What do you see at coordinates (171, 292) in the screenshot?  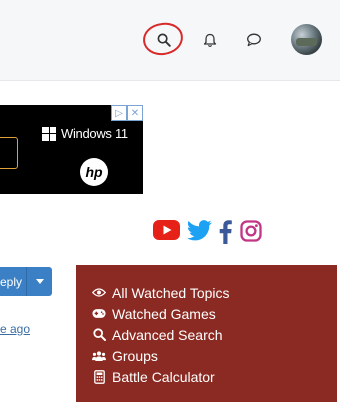 I see `quick-link-label: All Watched Topics` at bounding box center [171, 292].